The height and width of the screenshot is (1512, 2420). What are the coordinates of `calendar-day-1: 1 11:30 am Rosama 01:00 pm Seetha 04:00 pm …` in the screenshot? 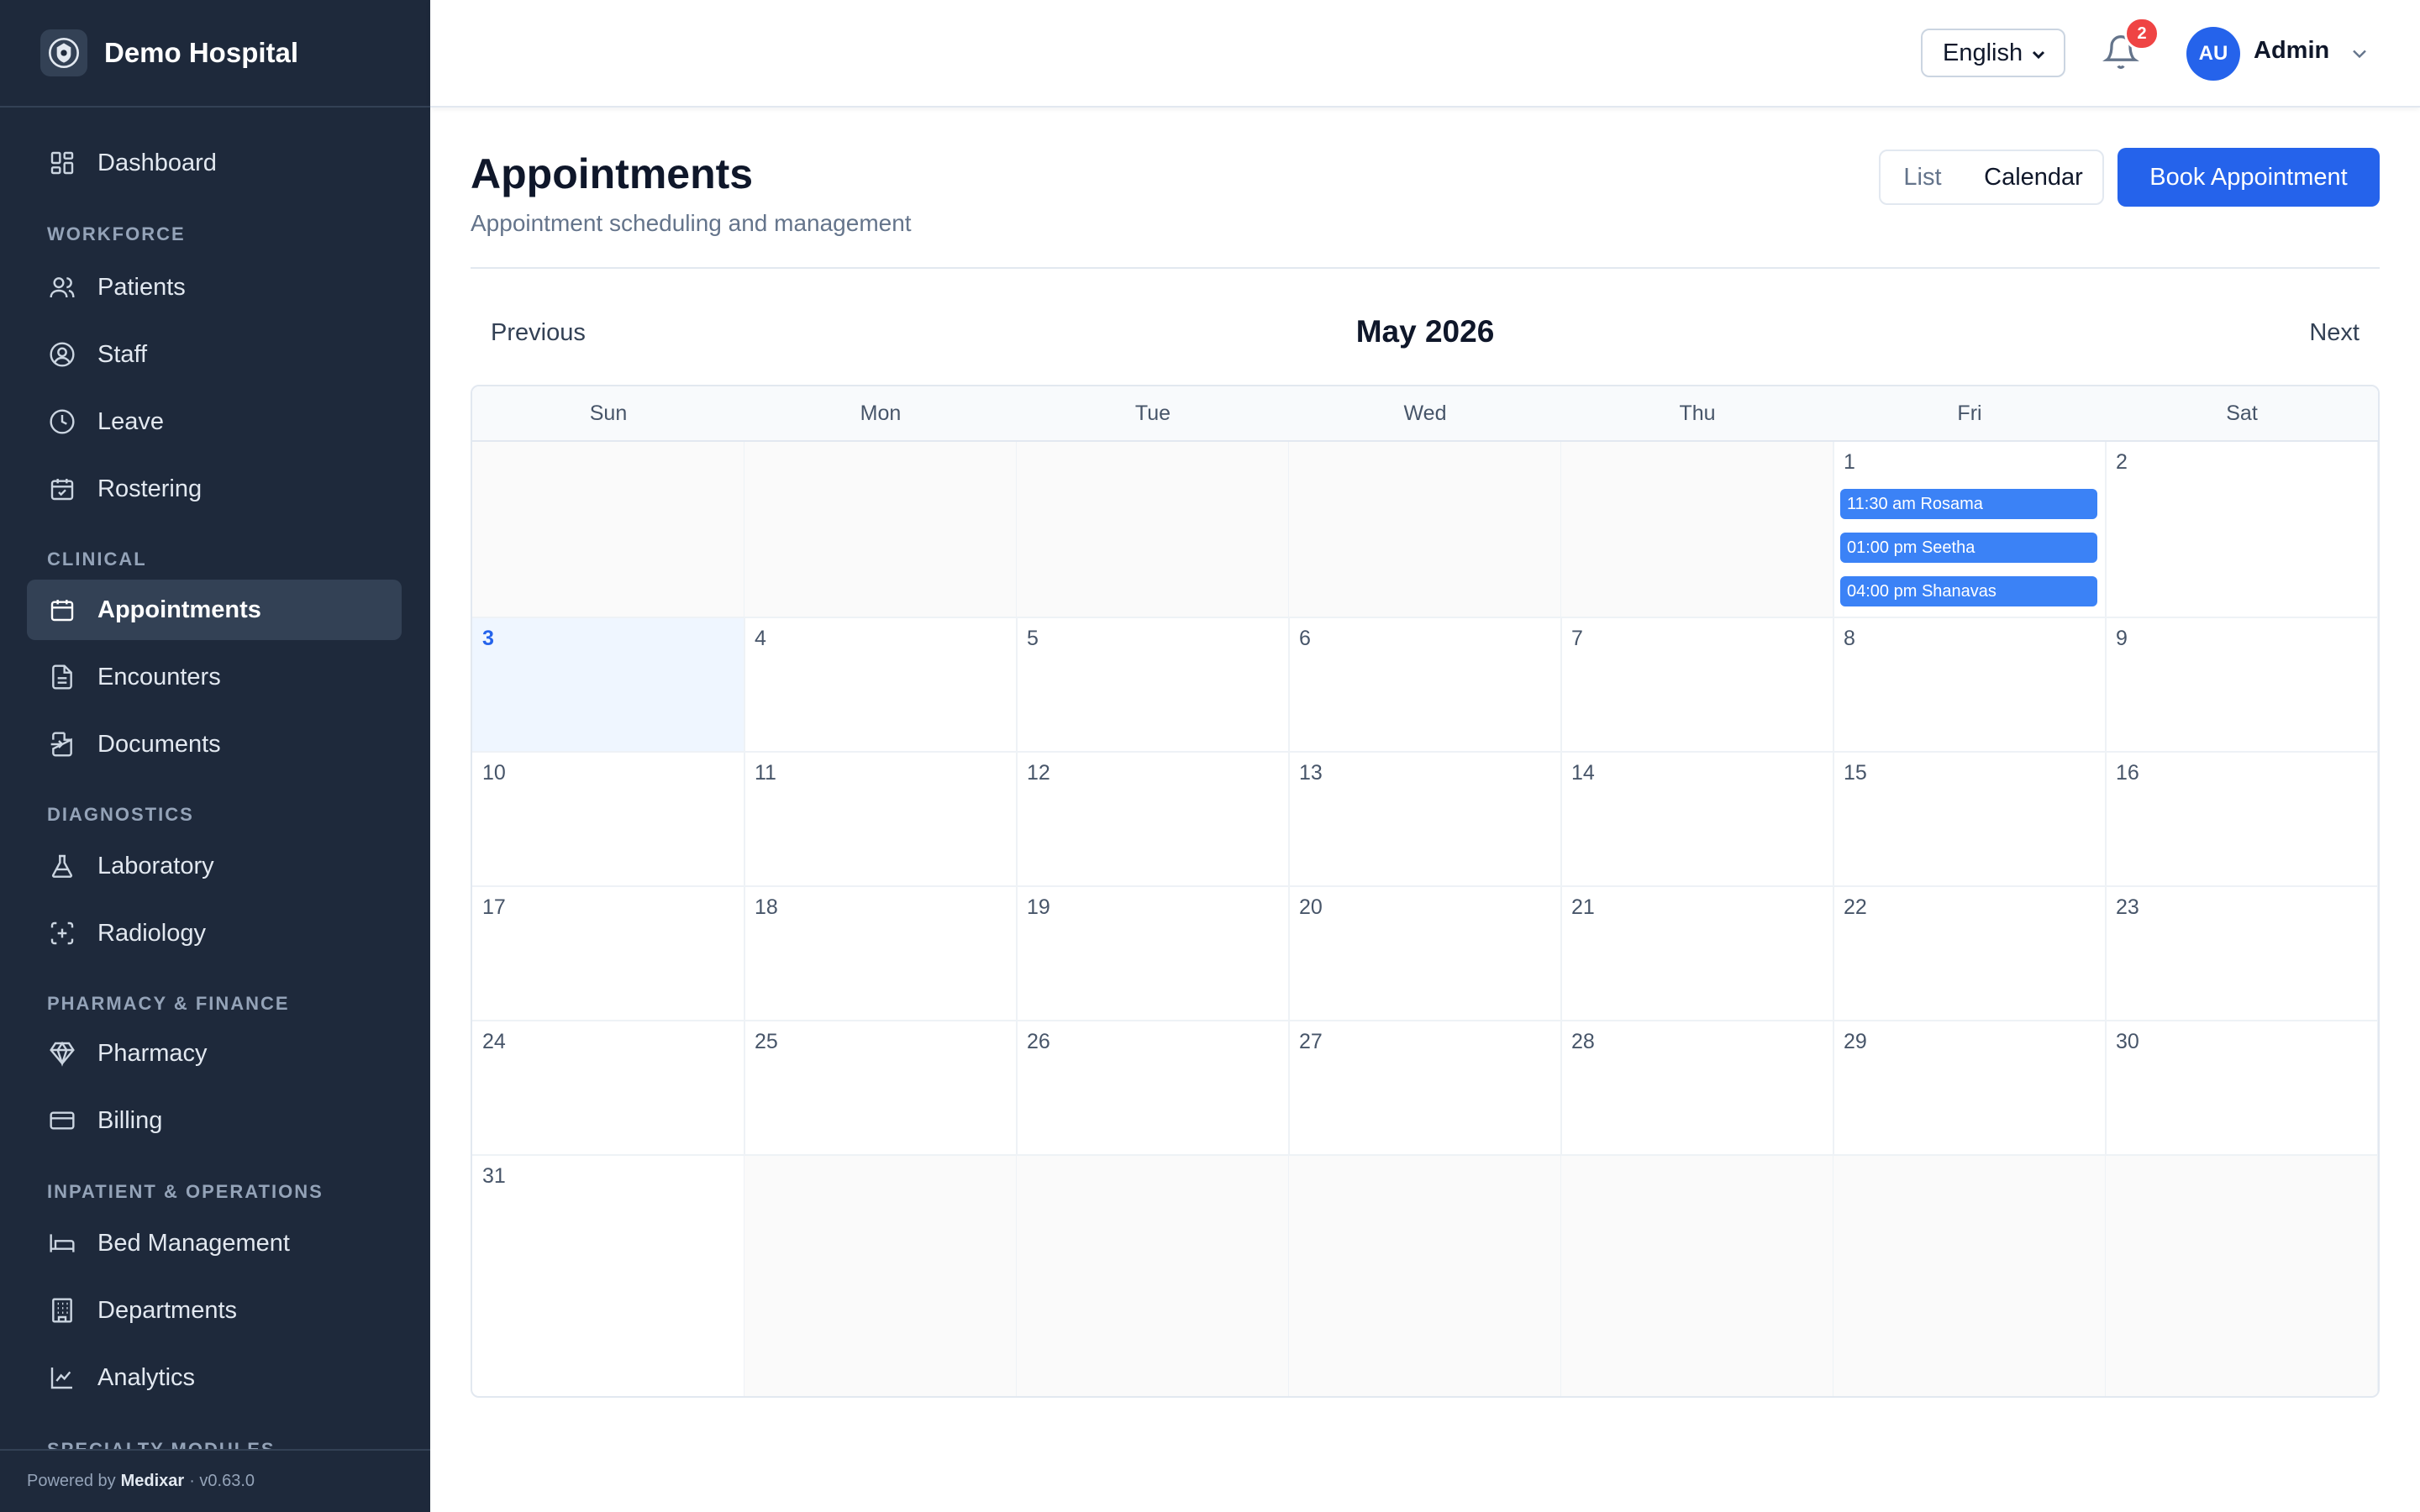 It's located at (1970, 530).